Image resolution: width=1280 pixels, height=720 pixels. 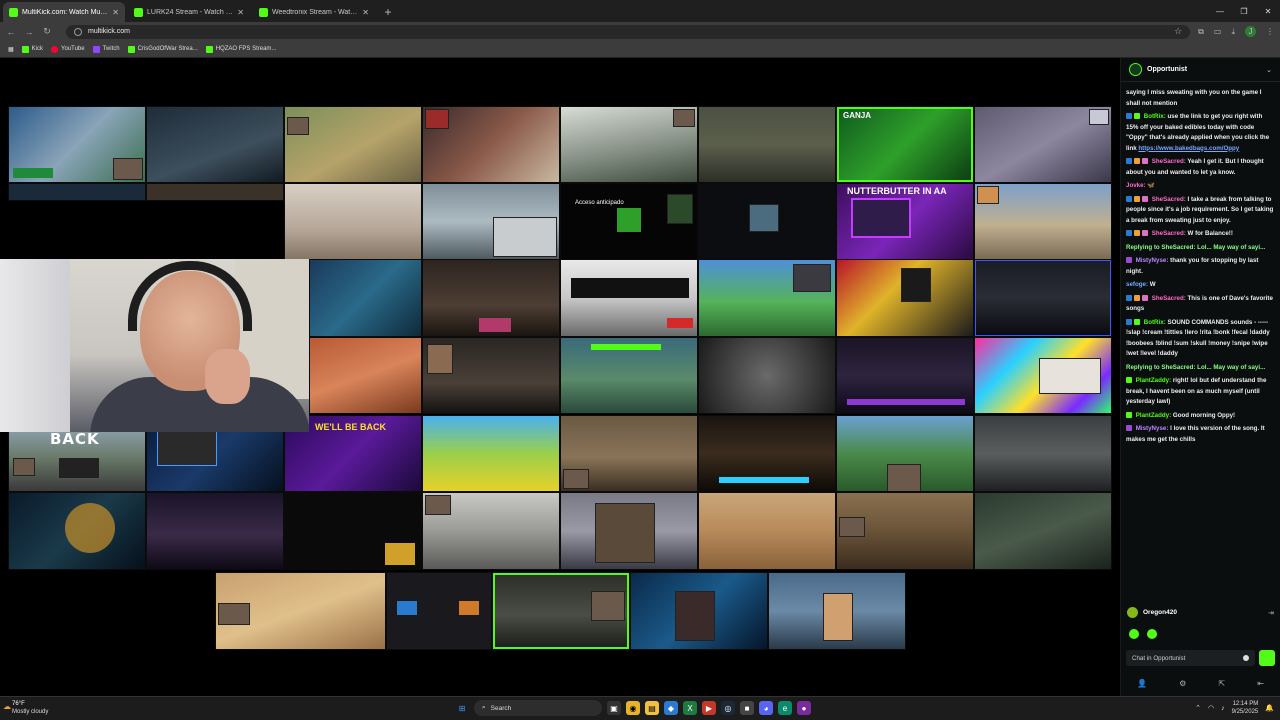 I want to click on popout-icon: ⇱, so click(x=1221, y=683).